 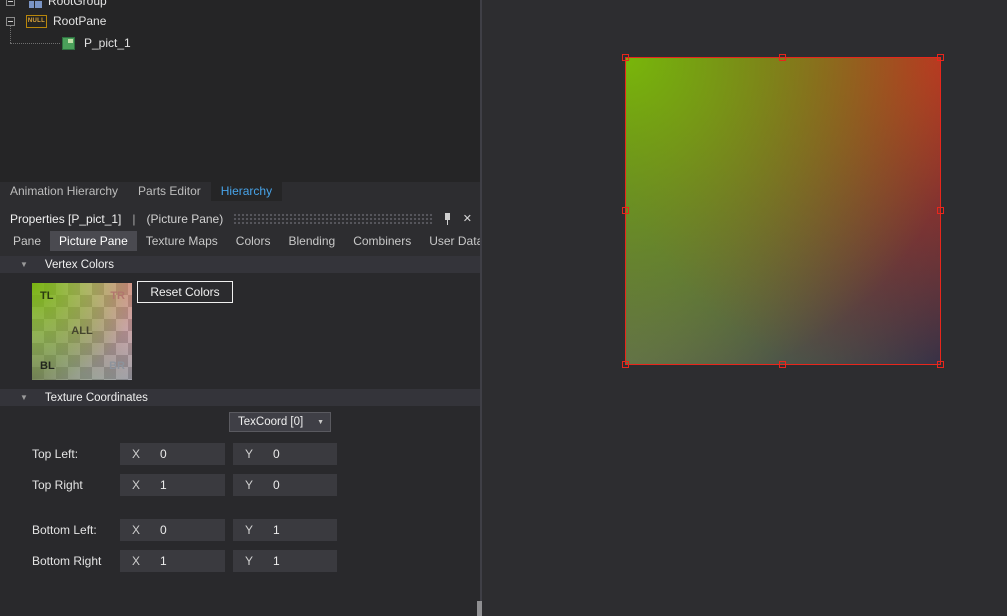 I want to click on row-label: Bottom Right, so click(x=67, y=561).